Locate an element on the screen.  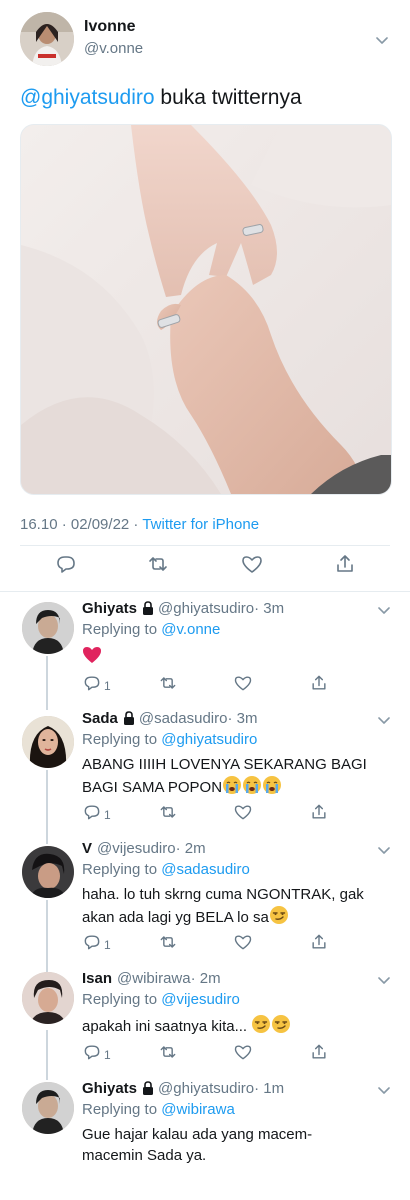
reply-author-name: V is located at coordinates (87, 848).